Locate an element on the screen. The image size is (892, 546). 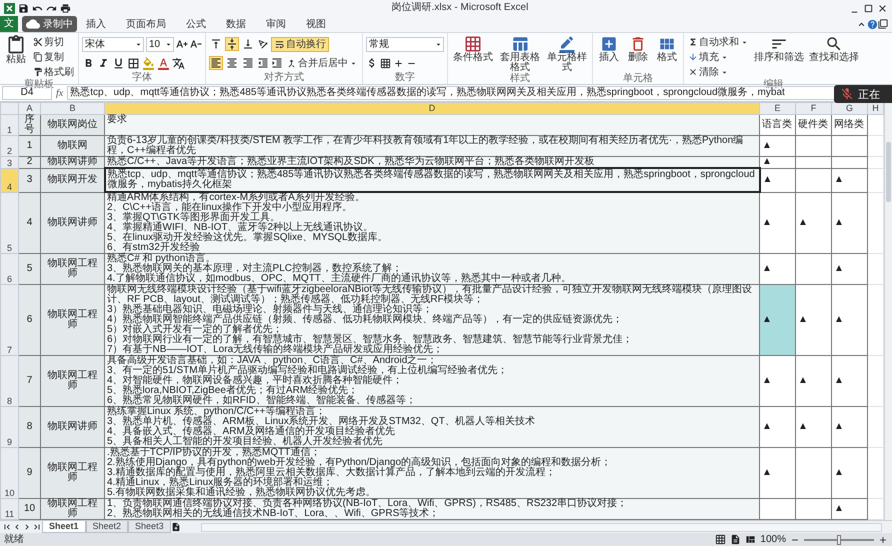
table-cell: 7 is located at coordinates (29, 381).